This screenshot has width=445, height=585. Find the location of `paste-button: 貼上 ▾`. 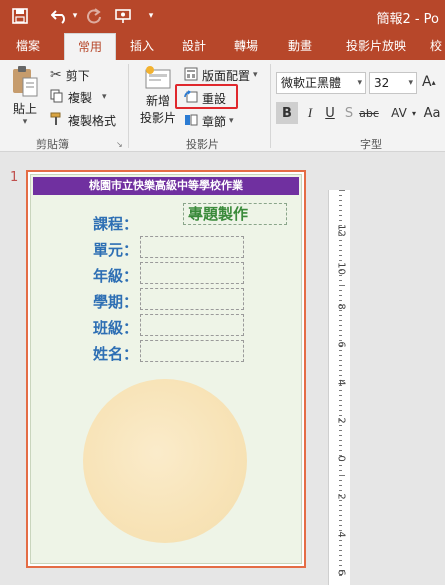

paste-button: 貼上 ▾ is located at coordinates (25, 99).